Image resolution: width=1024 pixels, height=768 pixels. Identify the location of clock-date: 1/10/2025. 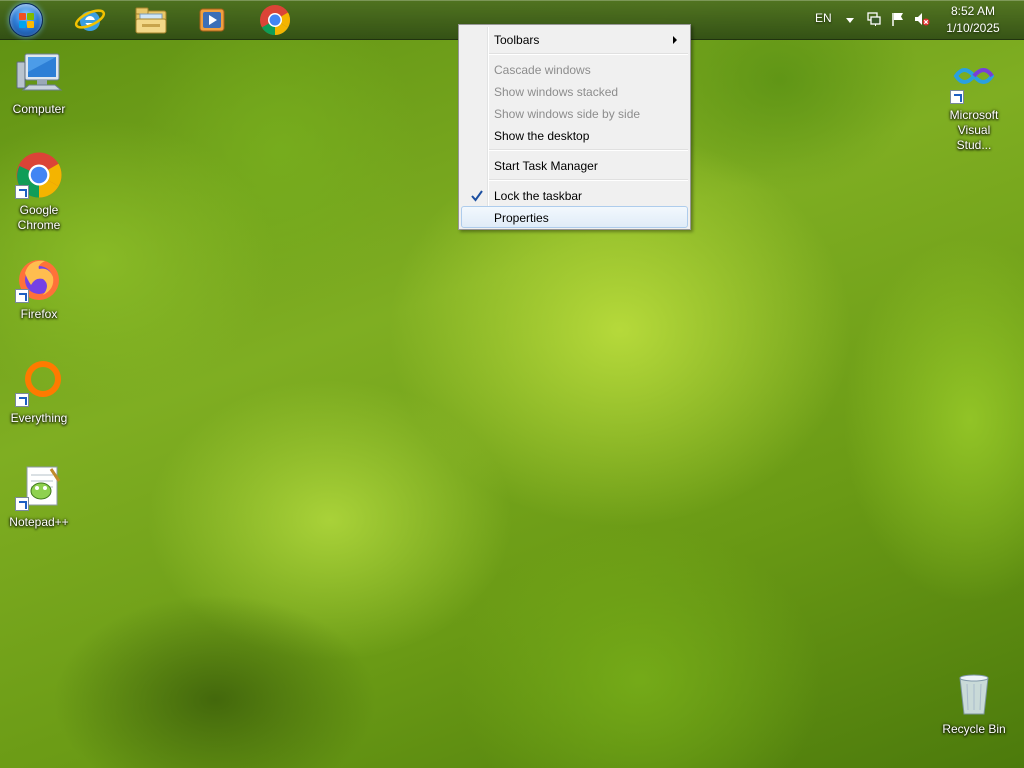
(973, 28).